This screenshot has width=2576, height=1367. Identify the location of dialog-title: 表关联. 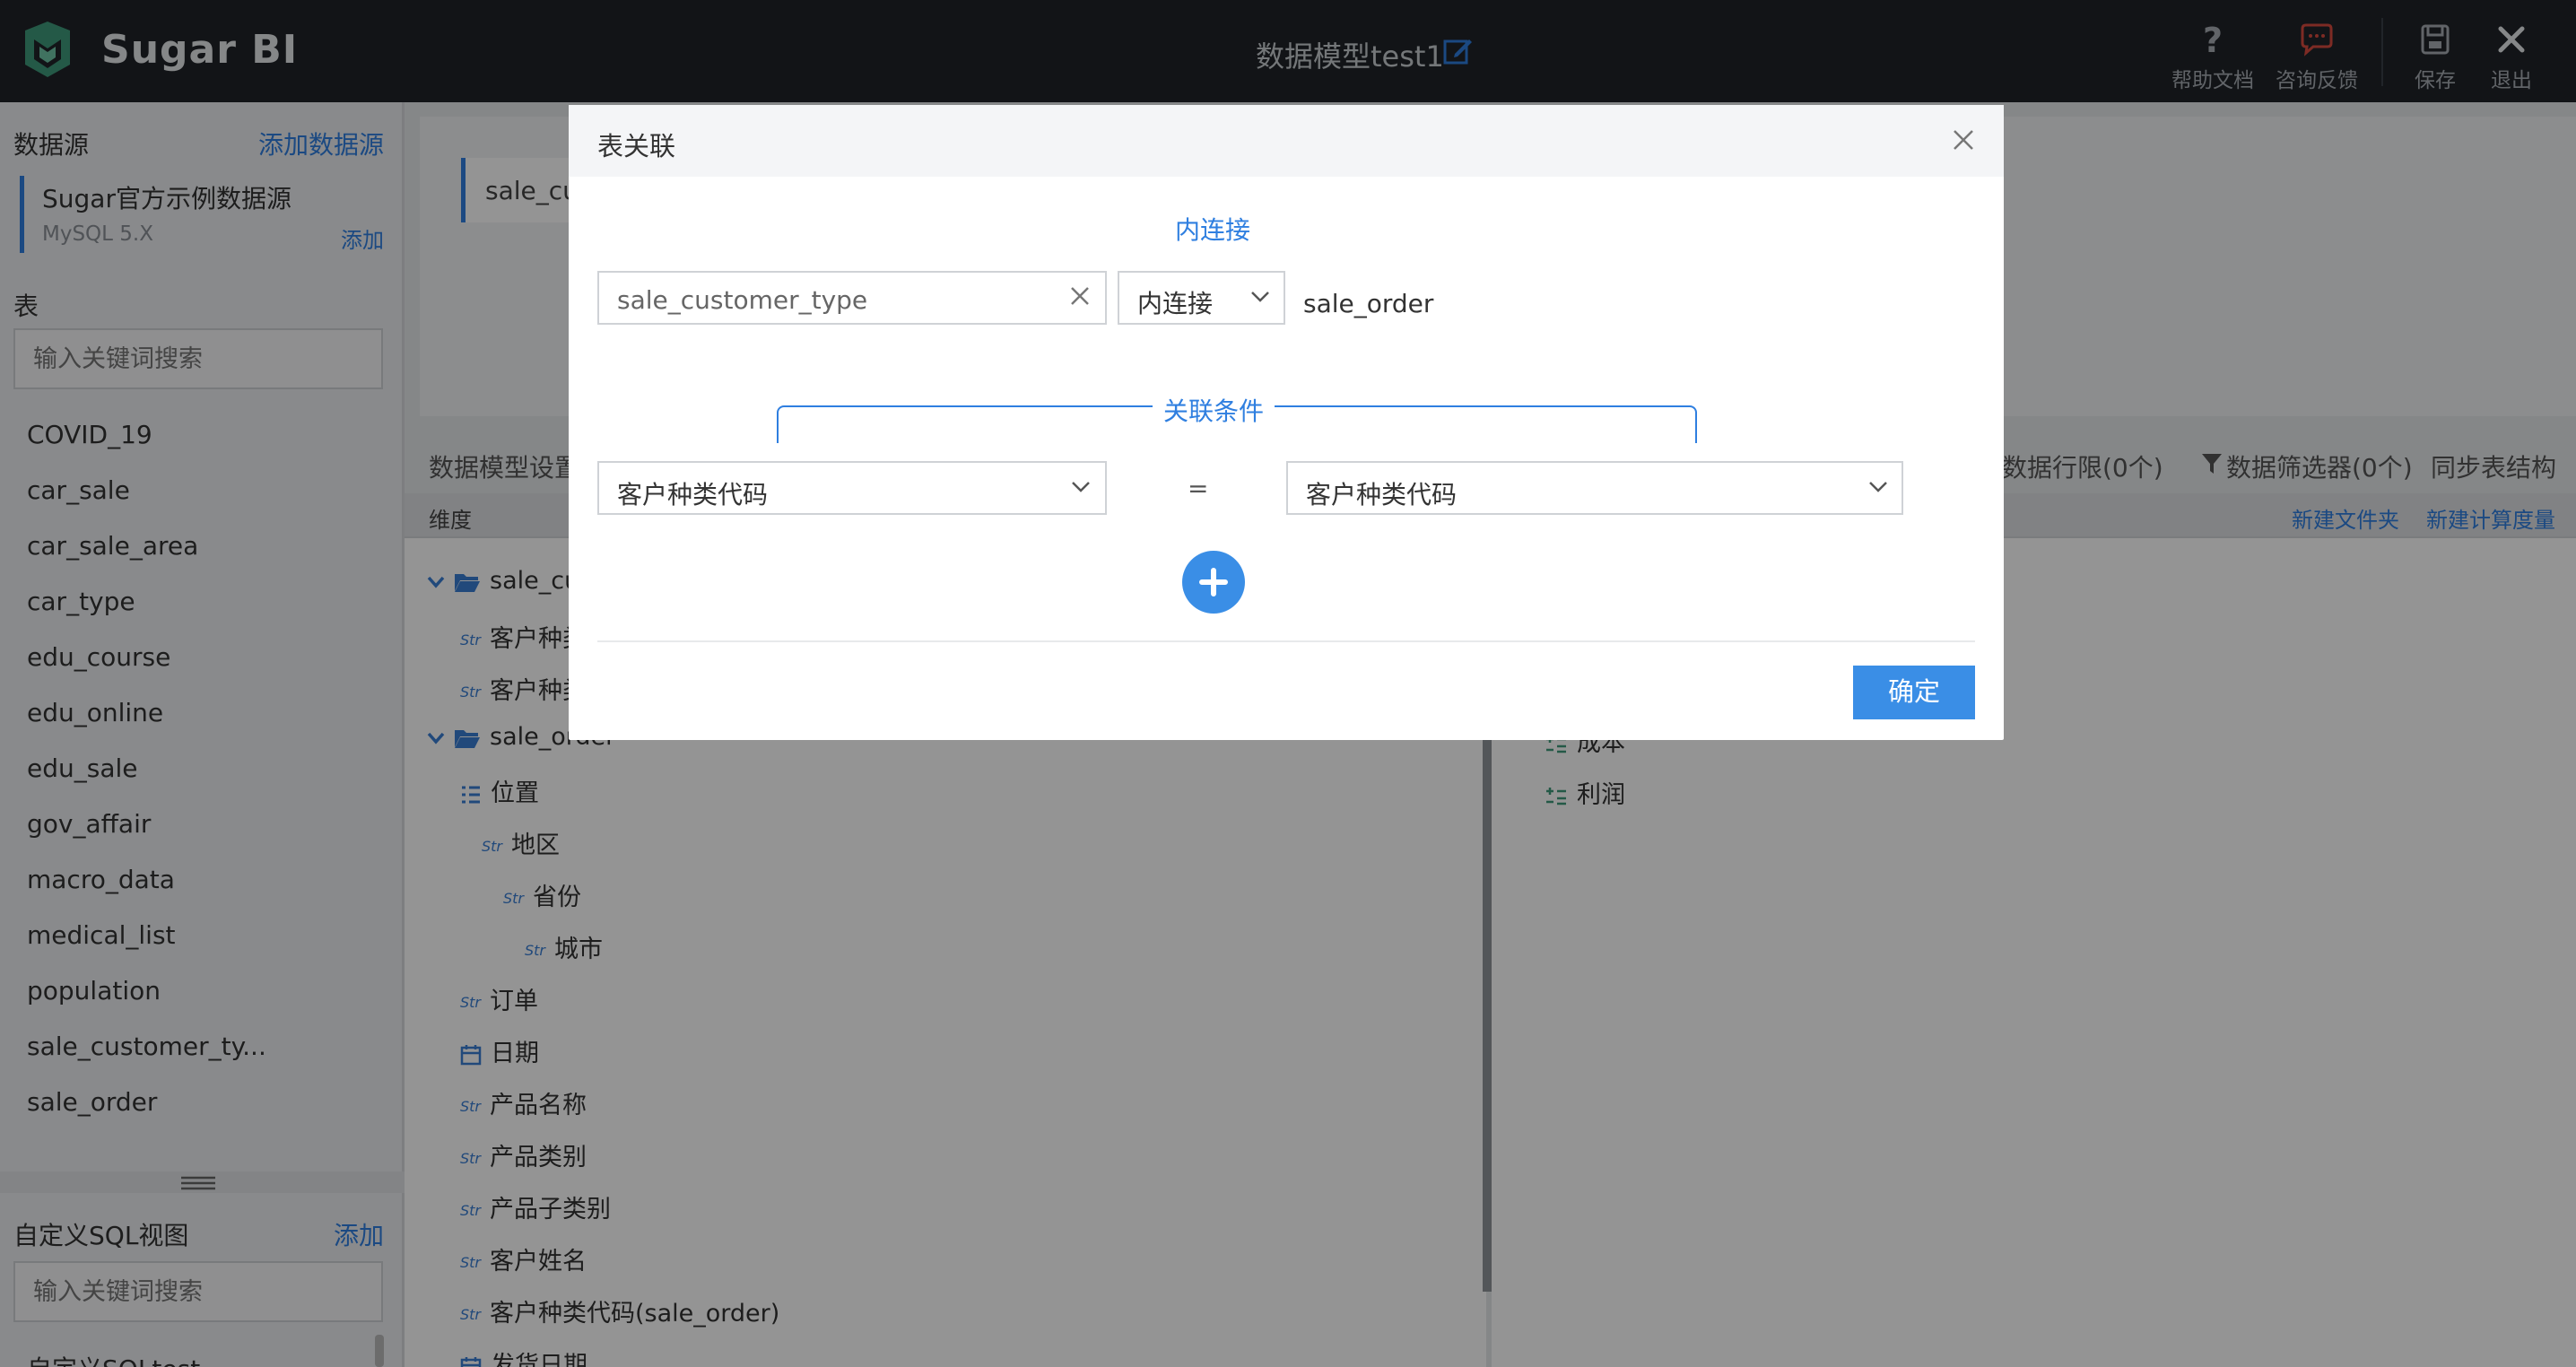
(636, 146).